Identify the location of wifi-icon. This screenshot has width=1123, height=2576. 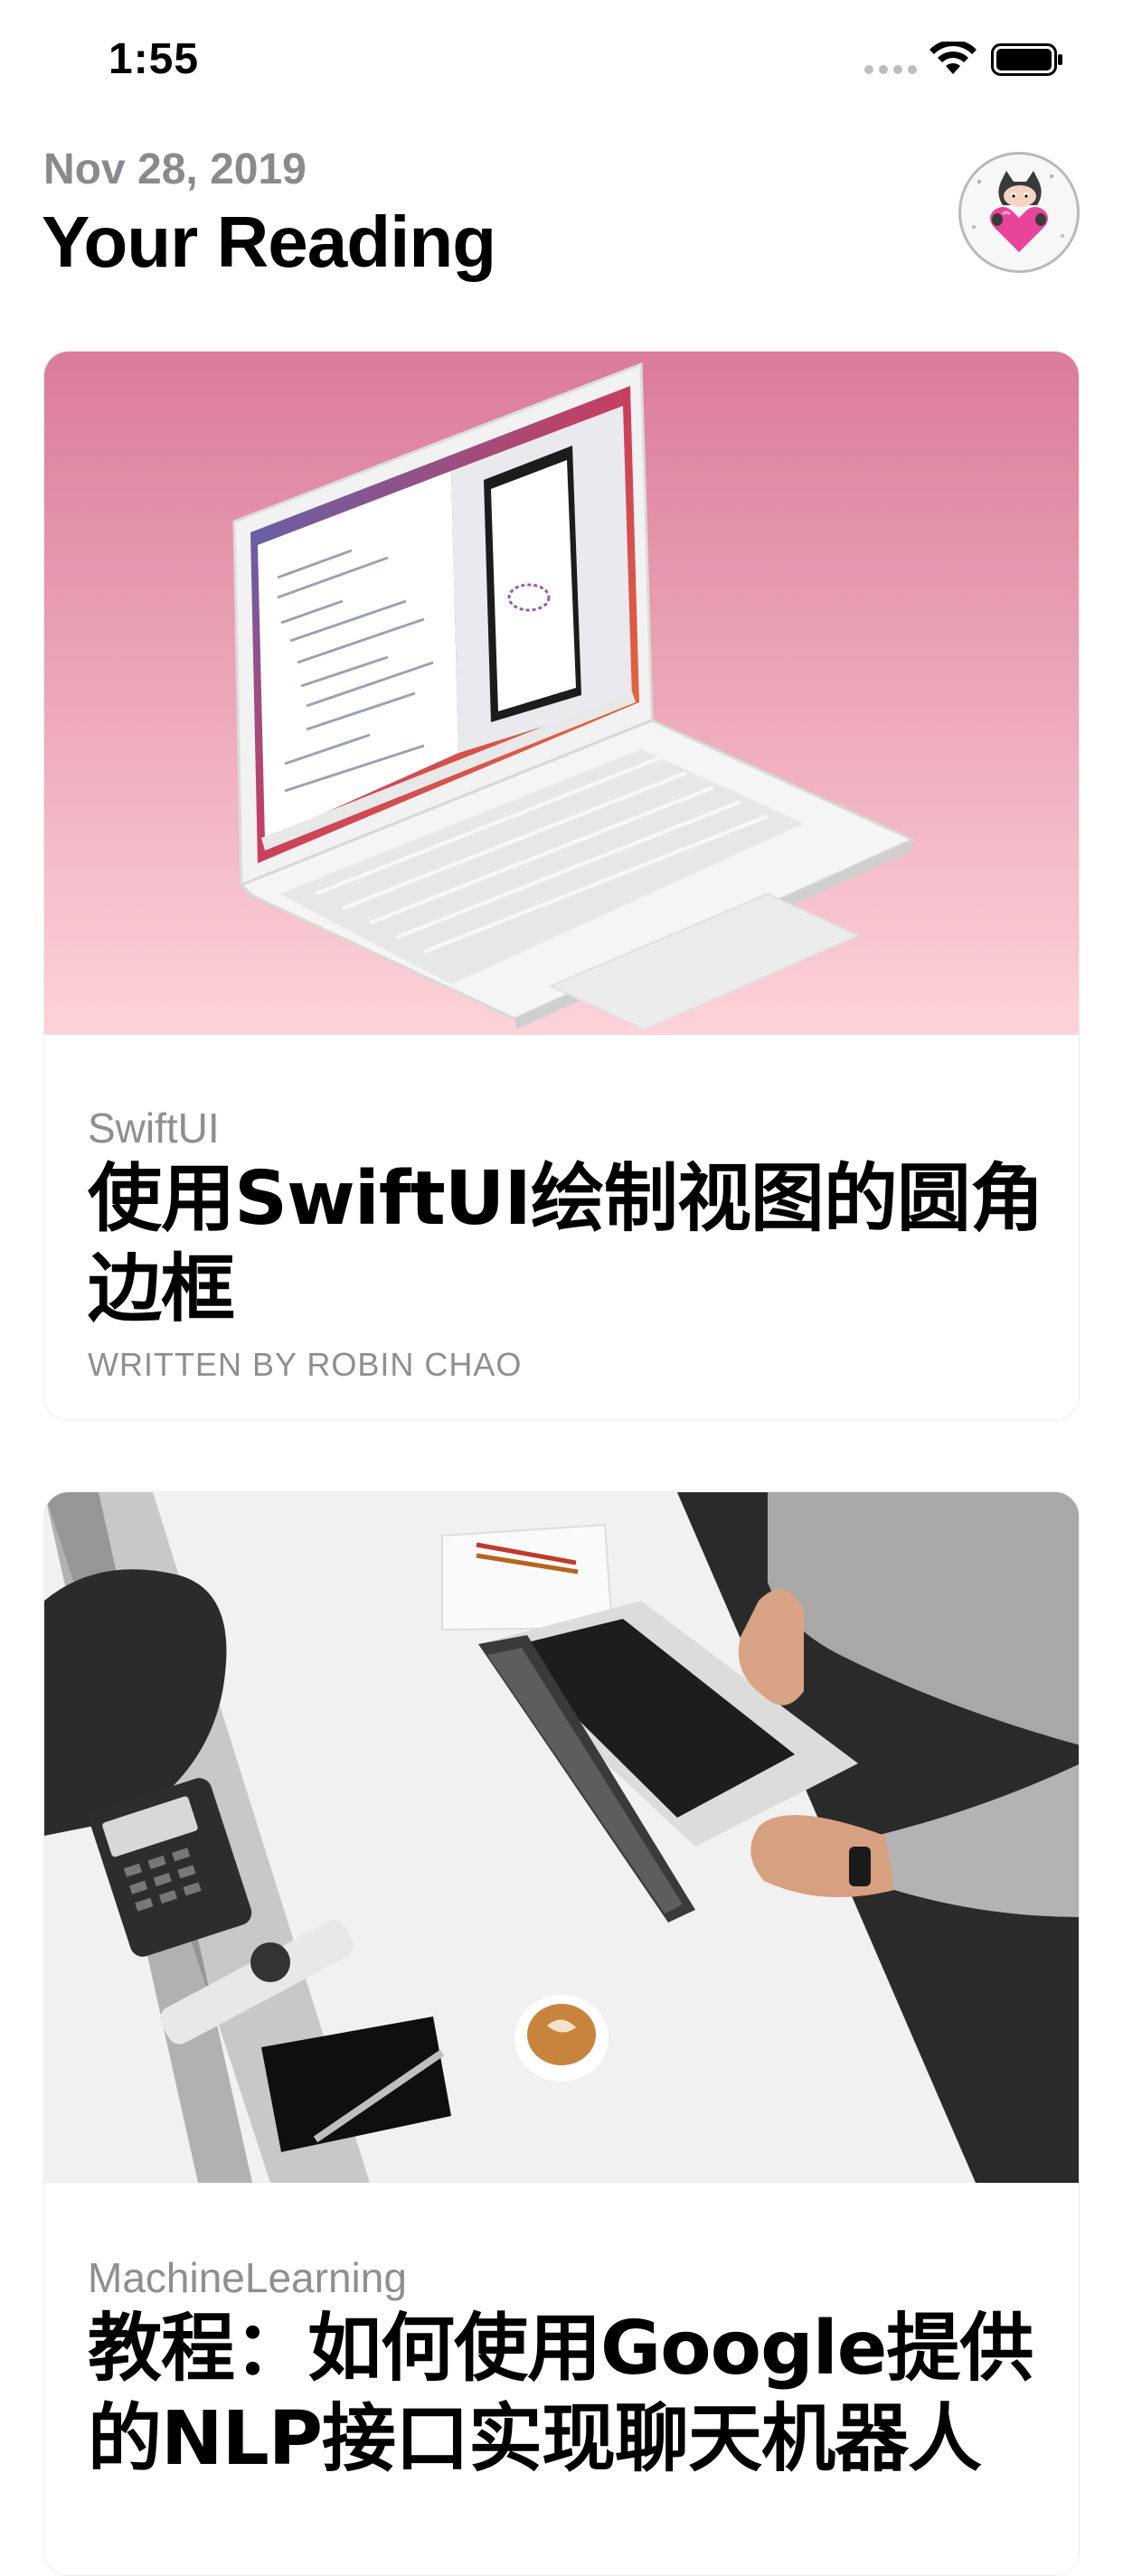
(953, 58).